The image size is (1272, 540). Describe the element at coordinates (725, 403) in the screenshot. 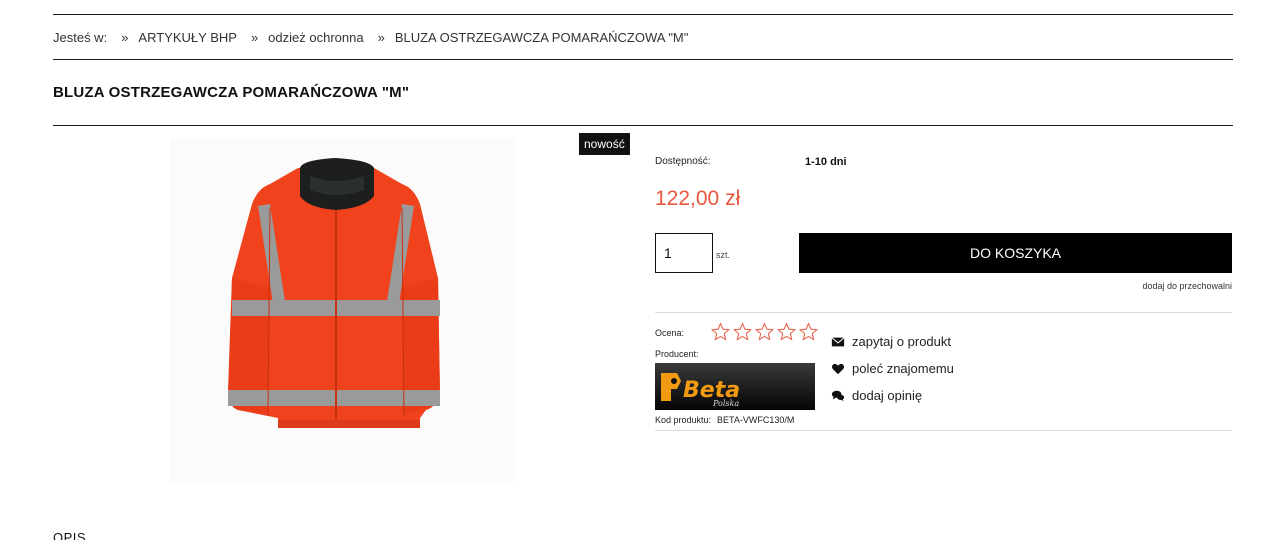

I see `brand-subtitle-text: Polska` at that location.